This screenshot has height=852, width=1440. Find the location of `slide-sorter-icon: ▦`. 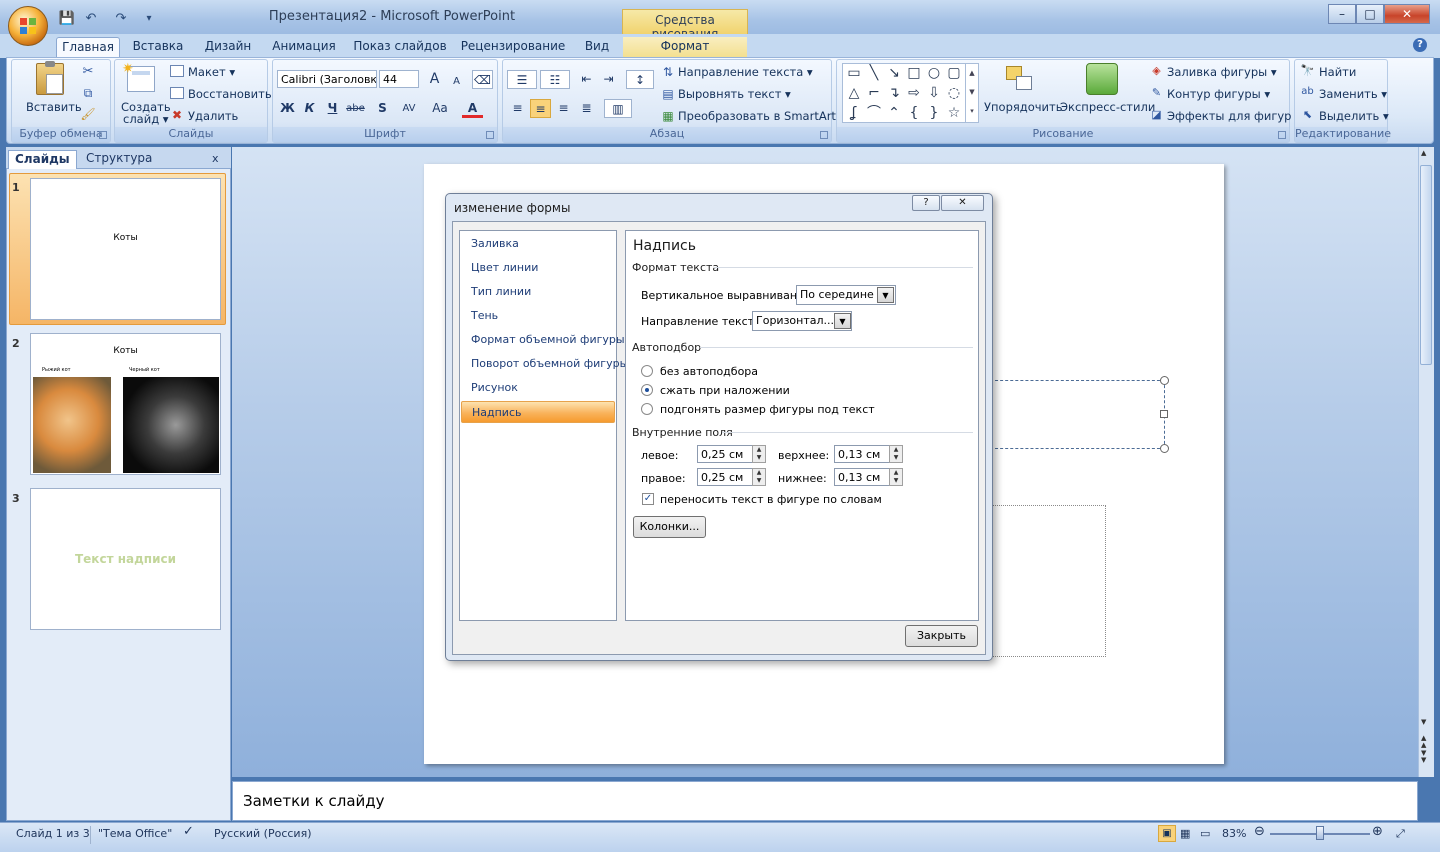

slide-sorter-icon: ▦ is located at coordinates (1185, 833).